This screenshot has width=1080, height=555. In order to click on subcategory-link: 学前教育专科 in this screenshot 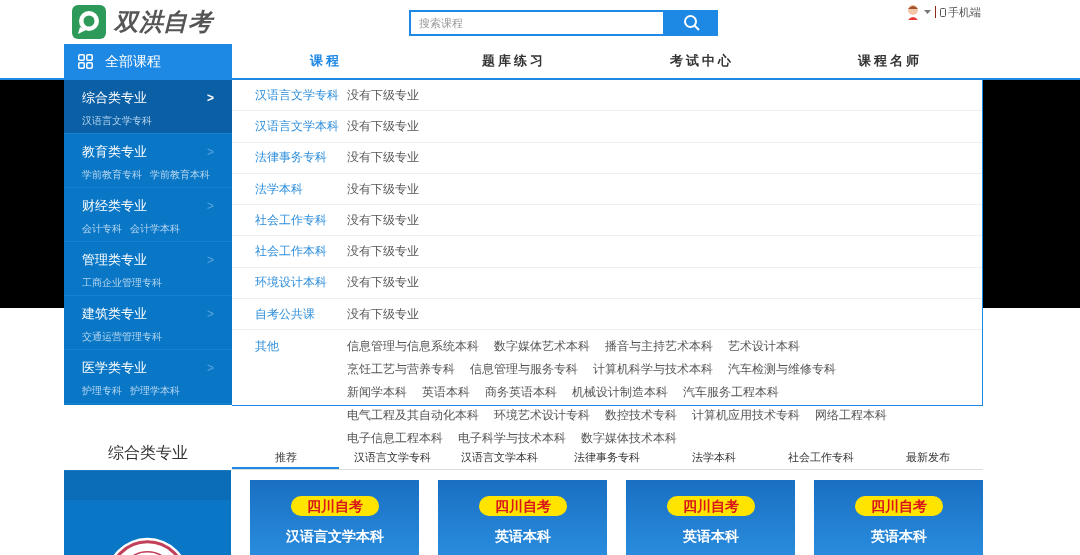, I will do `click(112, 174)`.